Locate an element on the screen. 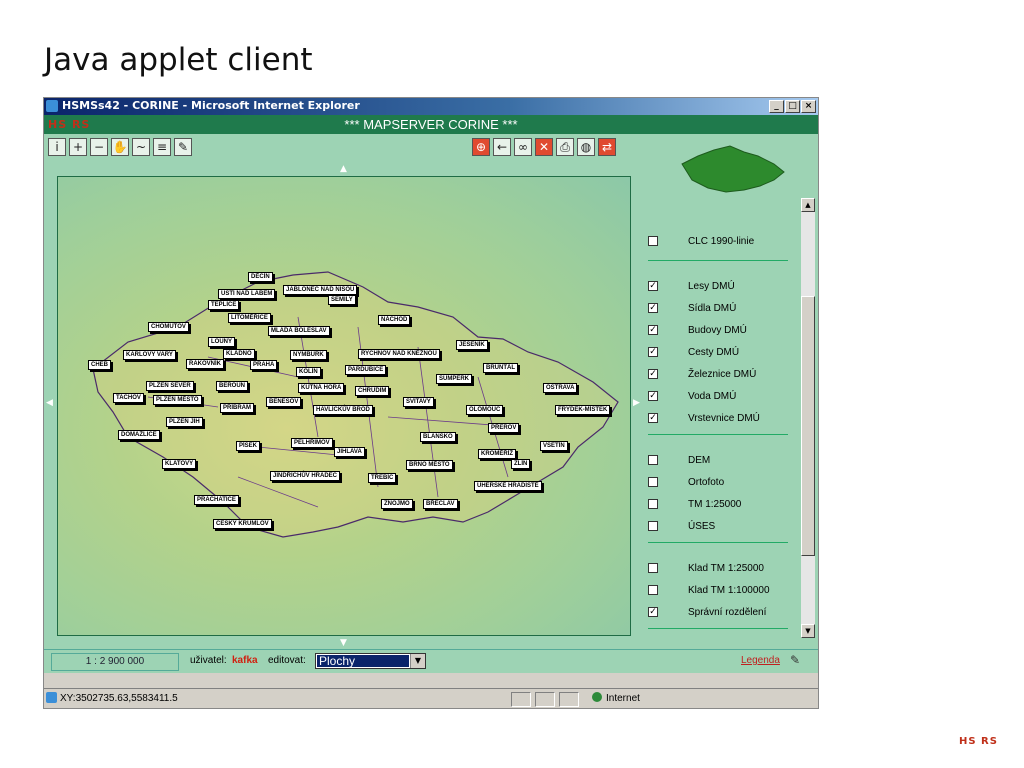 This screenshot has height=768, width=1024. city-label: KLATOVY is located at coordinates (179, 464).